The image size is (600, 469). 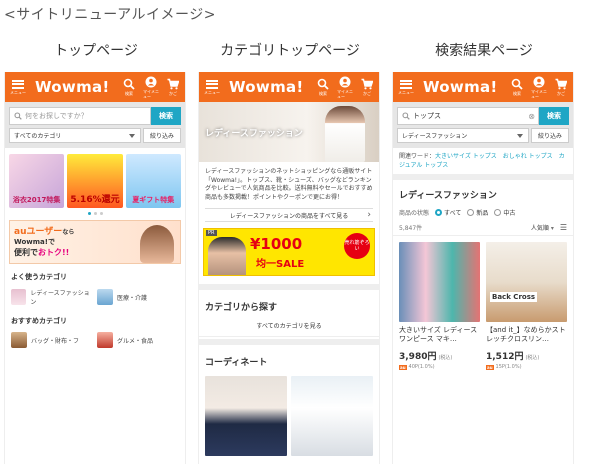 What do you see at coordinates (157, 244) in the screenshot?
I see `model-photo` at bounding box center [157, 244].